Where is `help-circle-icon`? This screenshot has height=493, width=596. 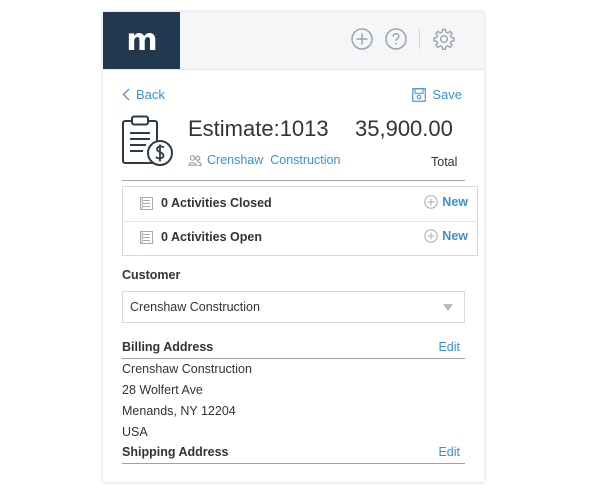
help-circle-icon is located at coordinates (396, 39).